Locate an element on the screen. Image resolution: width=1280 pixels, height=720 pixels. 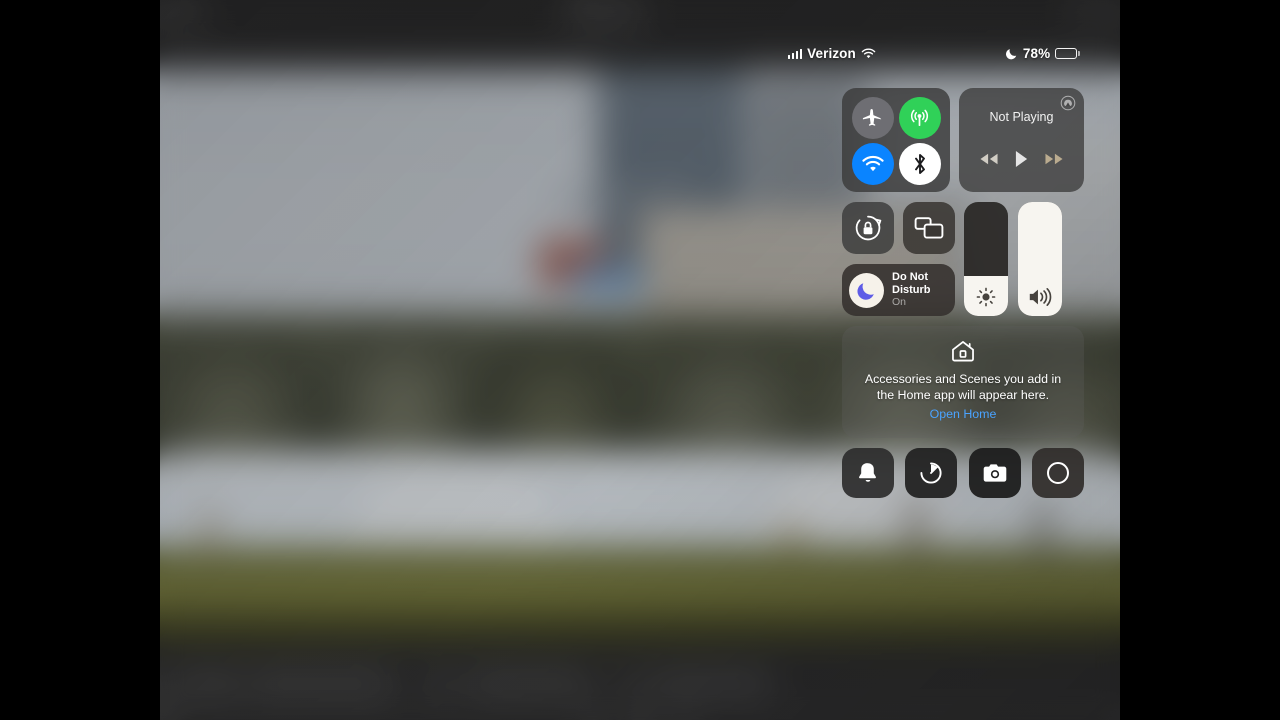
volume-slider is located at coordinates (1040, 259).